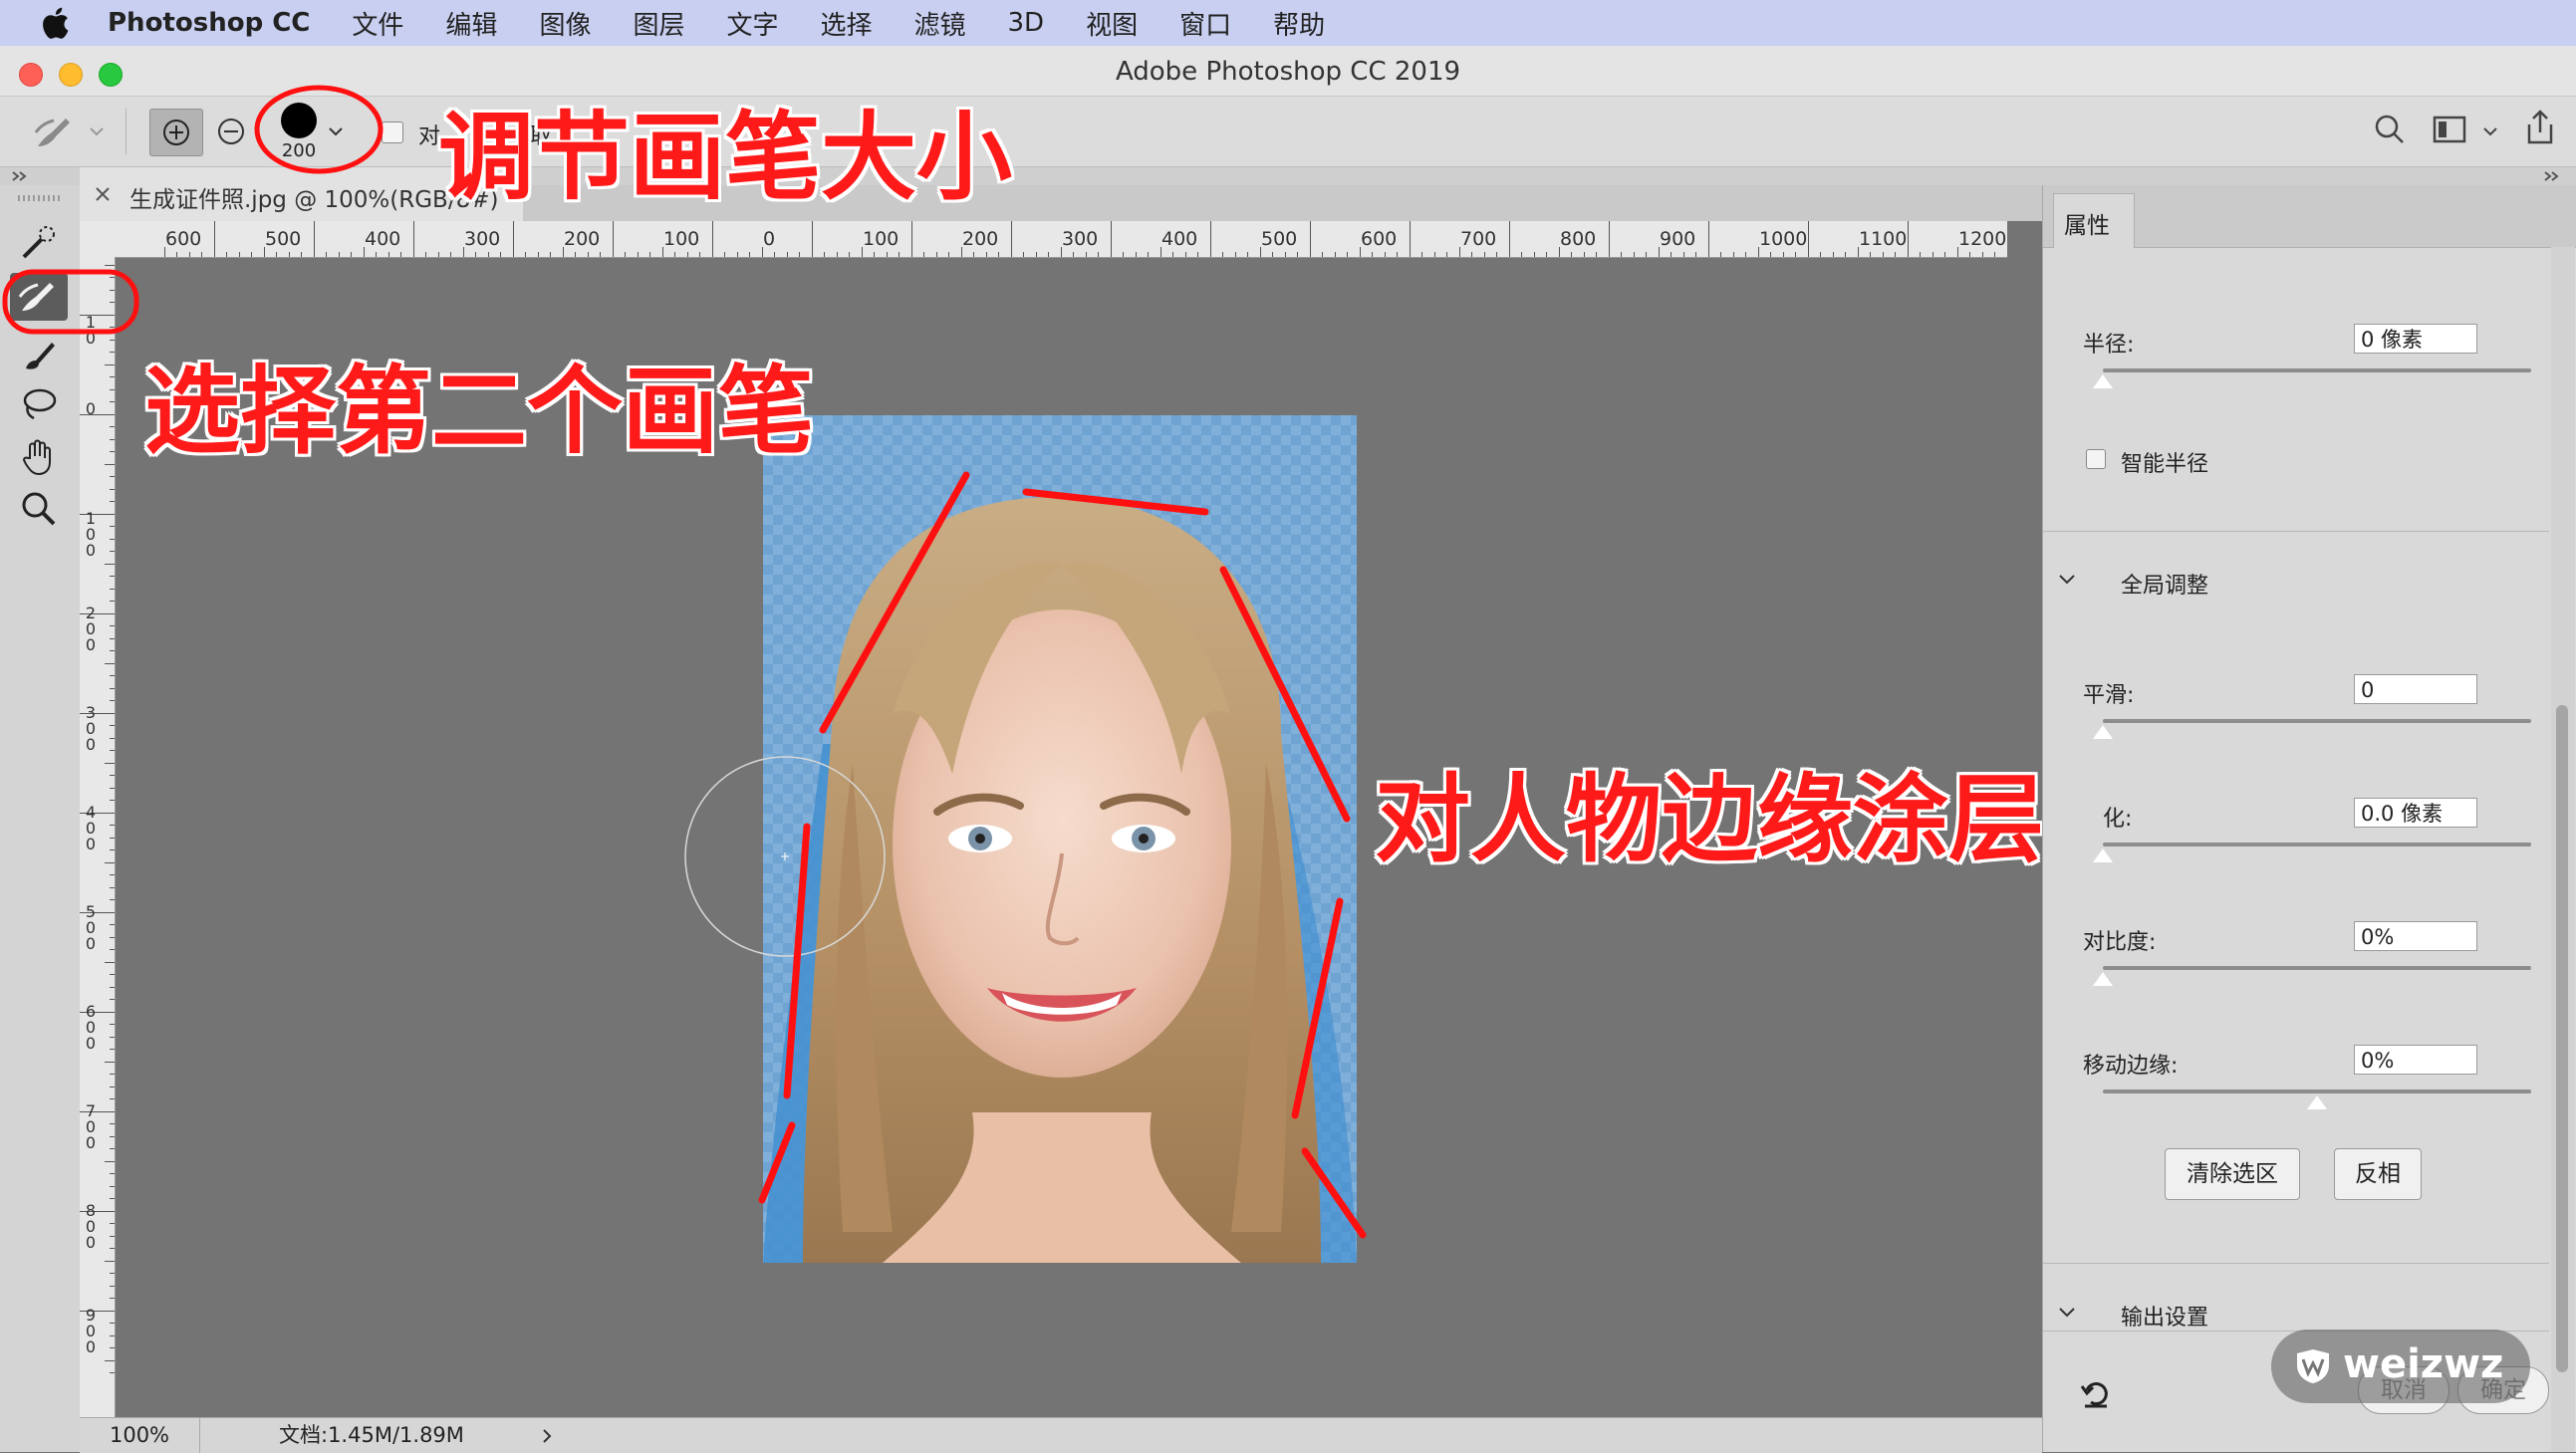 The height and width of the screenshot is (1453, 2576). What do you see at coordinates (2067, 580) in the screenshot?
I see `global-adjust-chevron-down-icon` at bounding box center [2067, 580].